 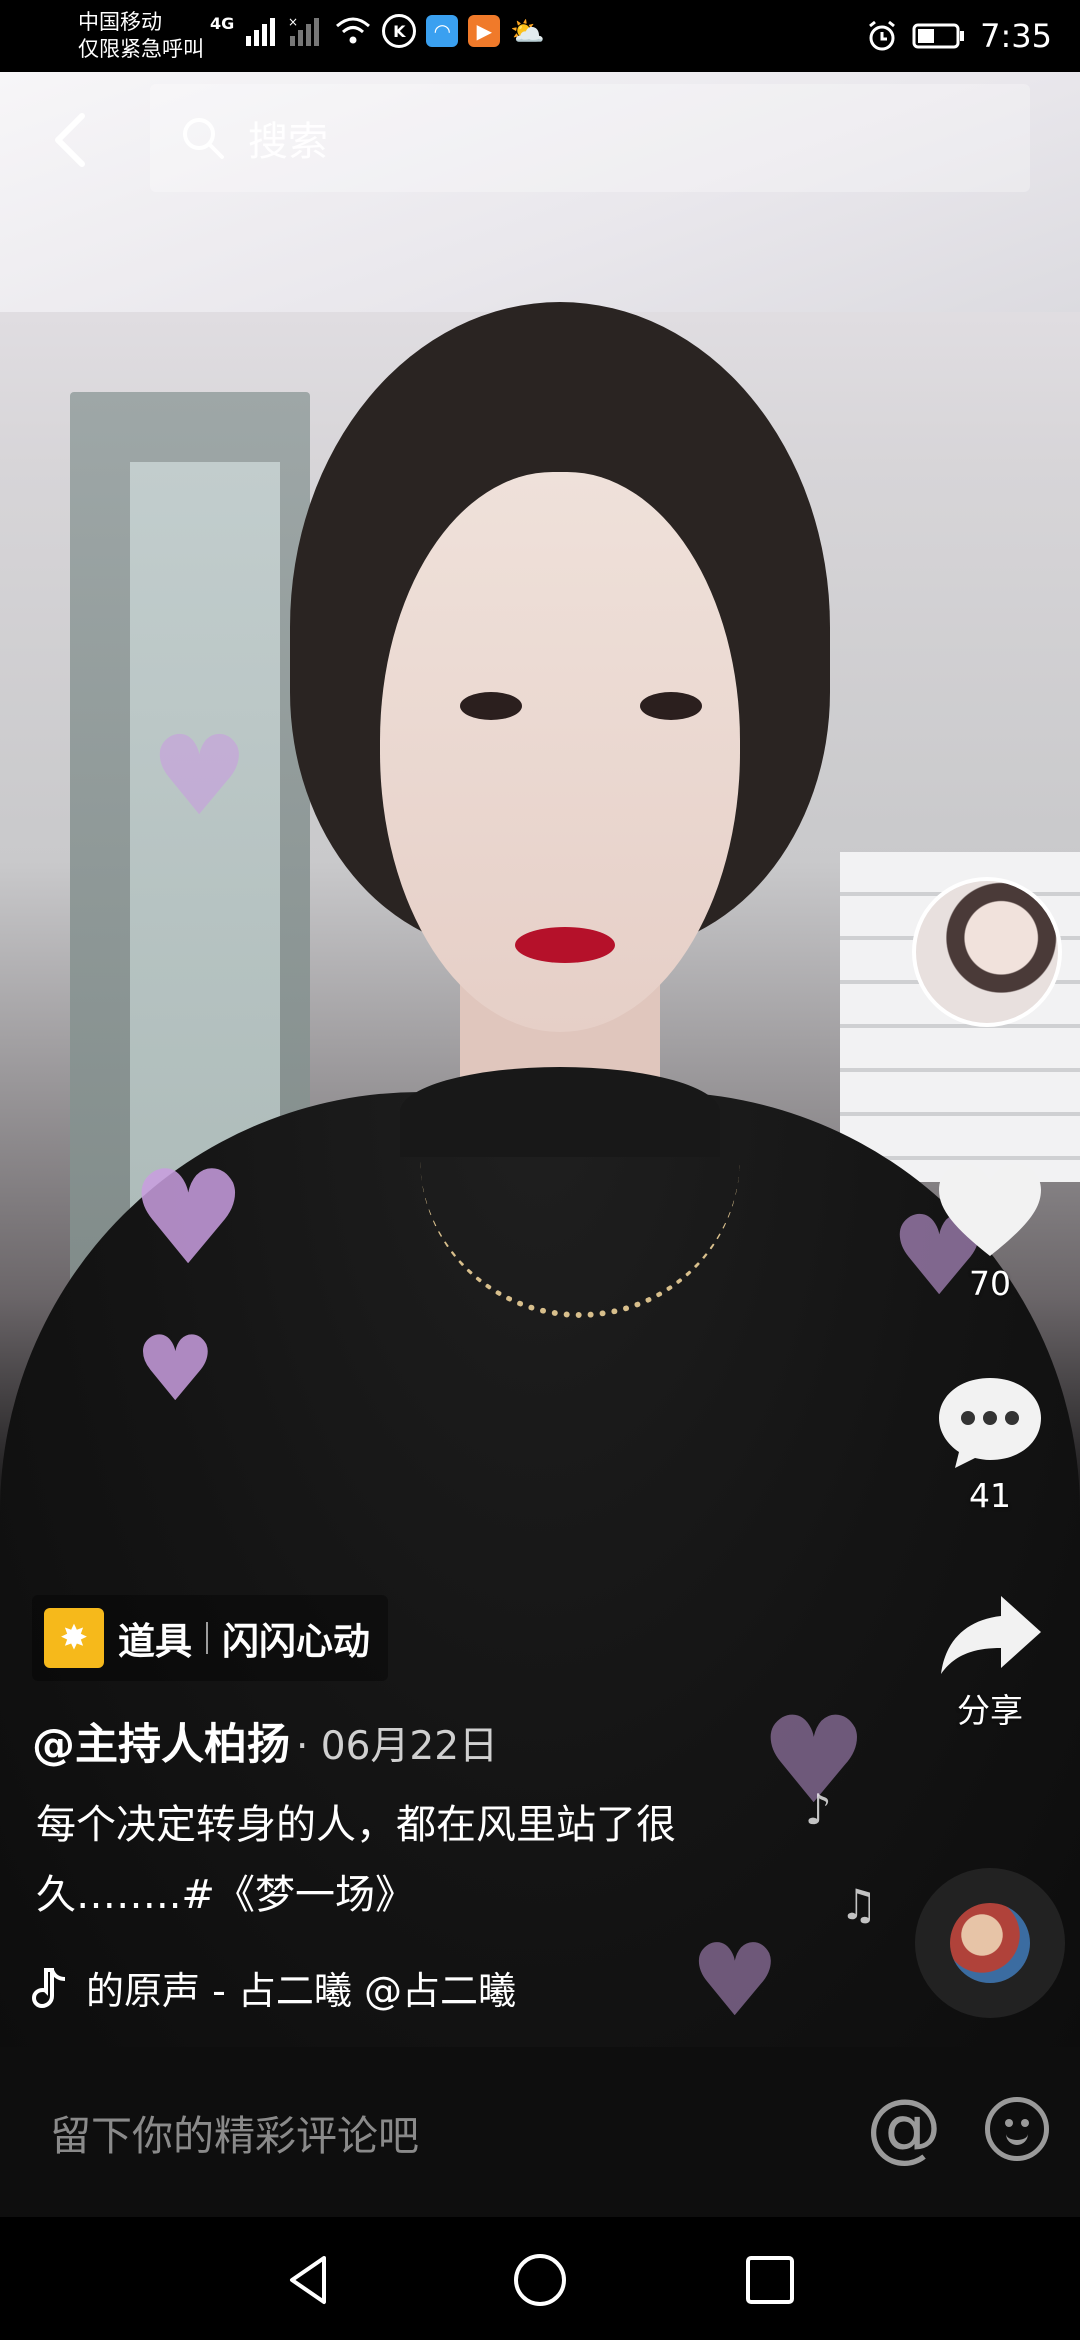 I want to click on back-icon, so click(x=70, y=140).